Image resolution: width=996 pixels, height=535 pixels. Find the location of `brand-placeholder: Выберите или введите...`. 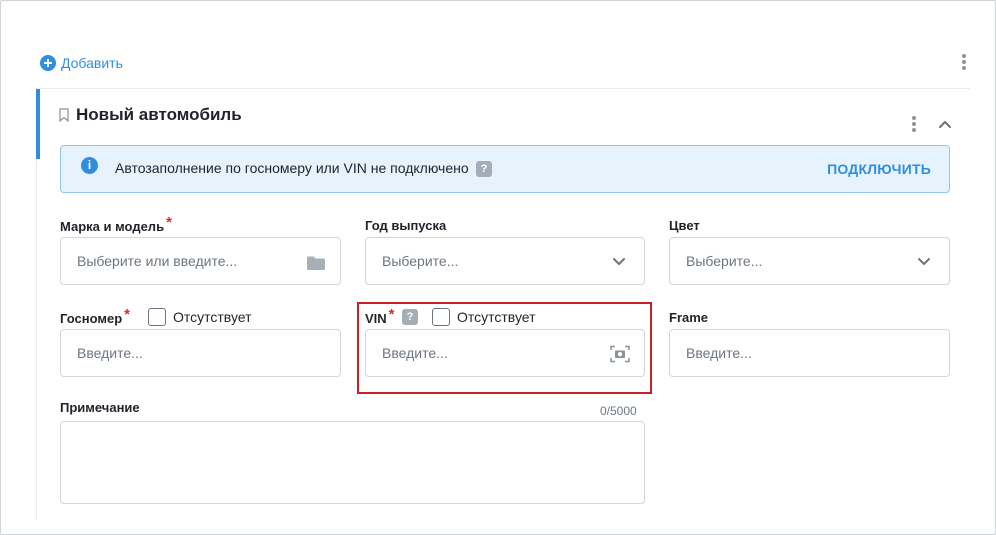

brand-placeholder: Выберите или введите... is located at coordinates (157, 261).